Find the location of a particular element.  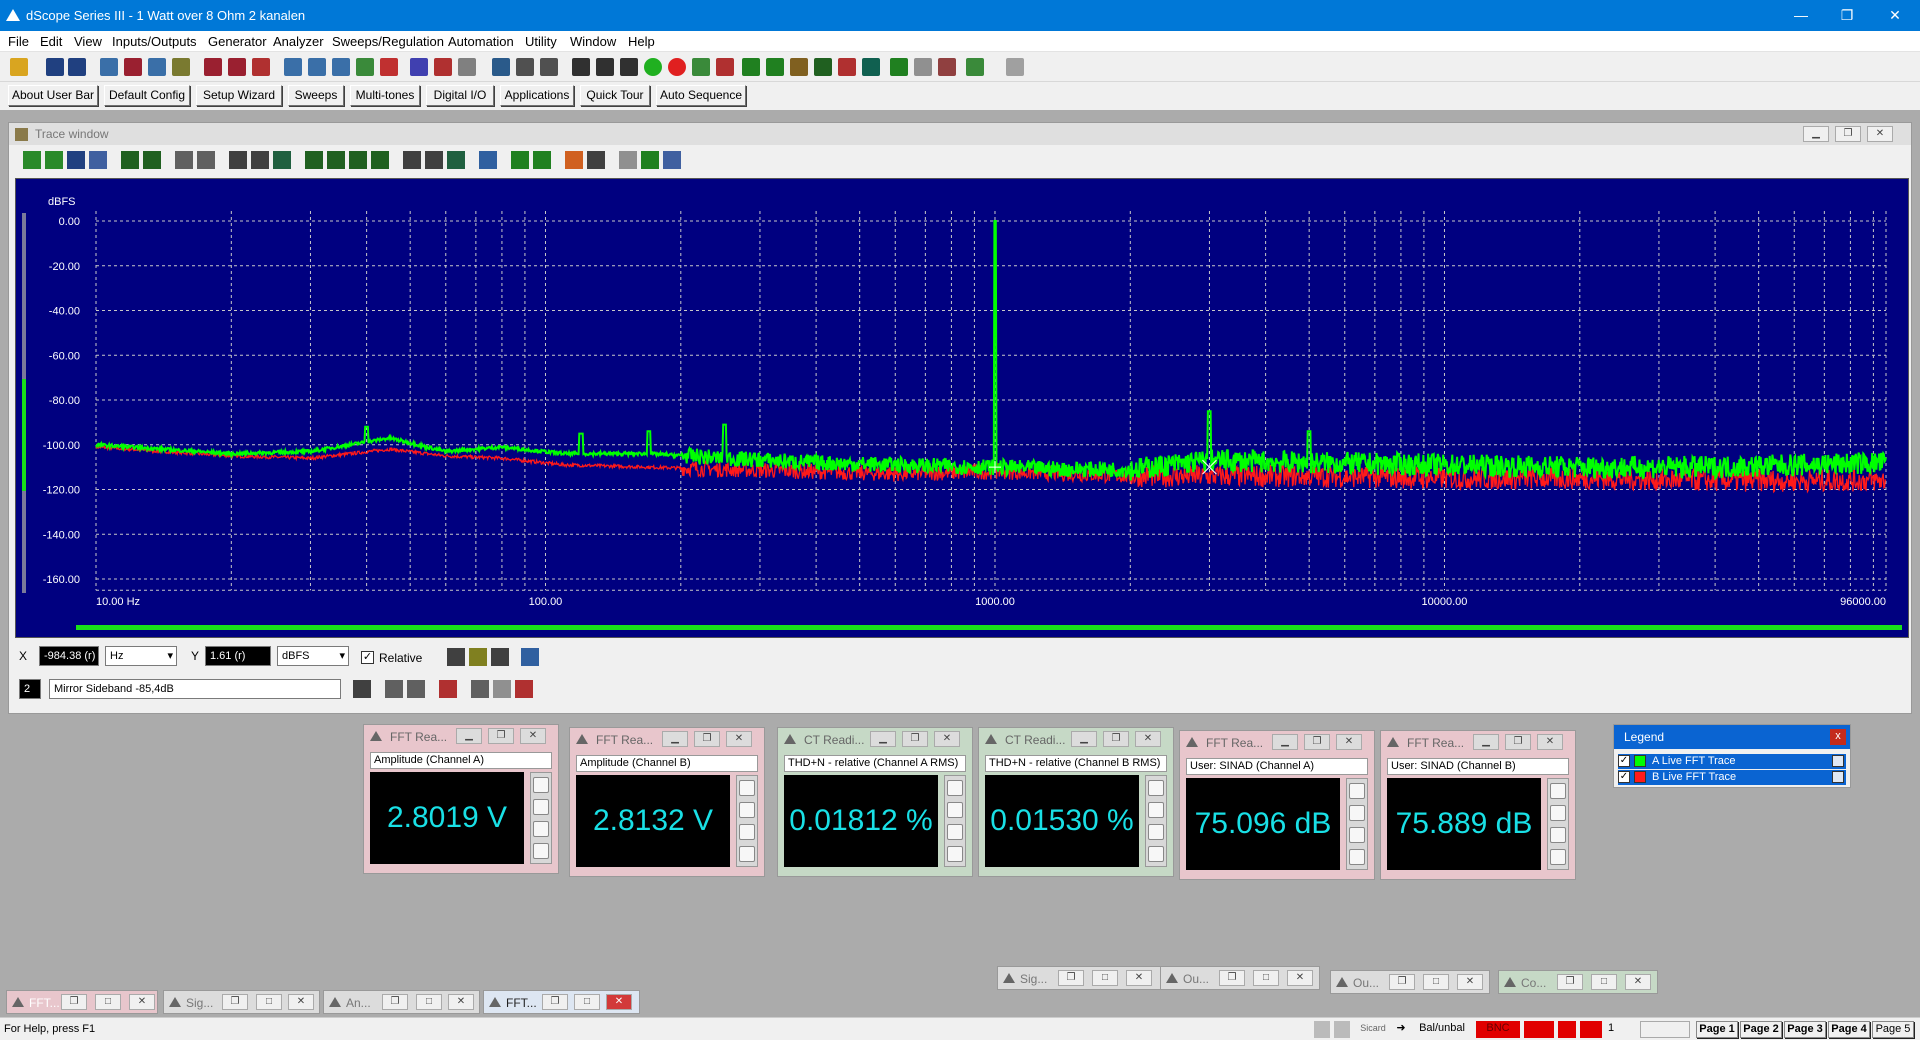

output-a-icon is located at coordinates (133, 67).